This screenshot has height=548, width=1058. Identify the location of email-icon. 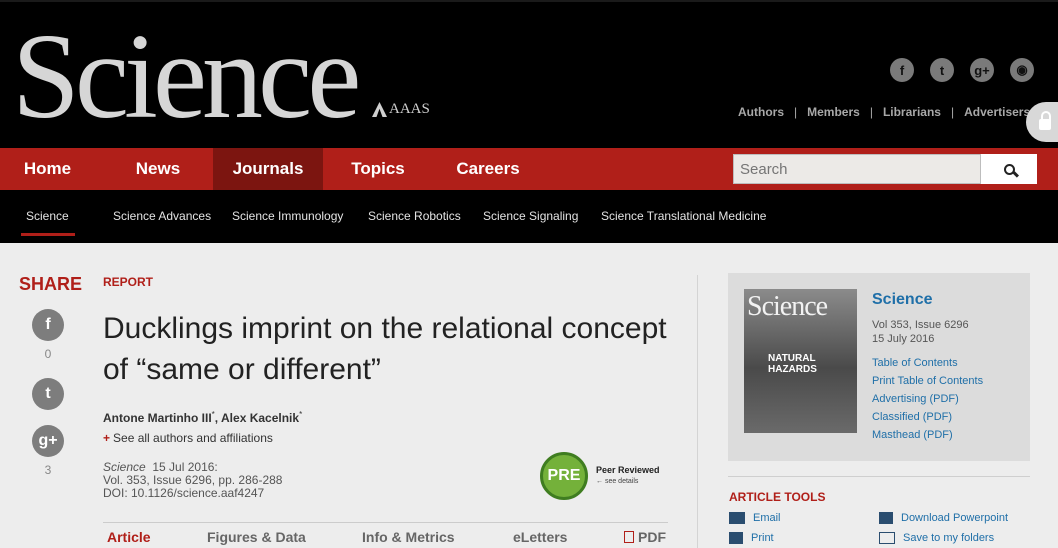
(737, 518).